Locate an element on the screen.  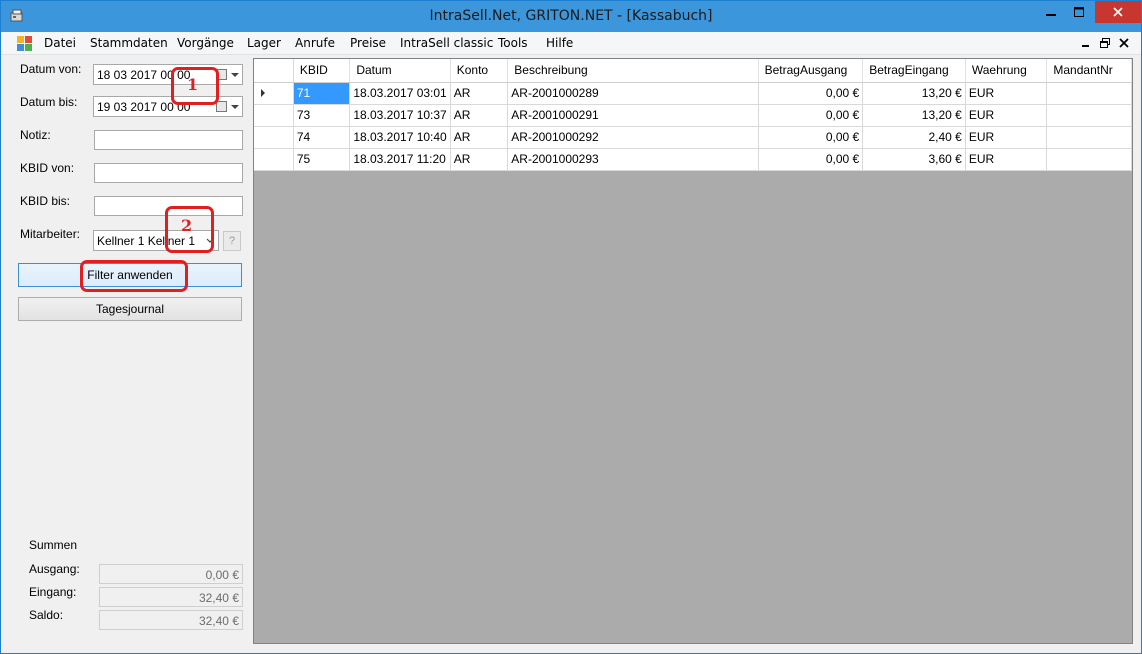
cell-kbid: 74 is located at coordinates (322, 137).